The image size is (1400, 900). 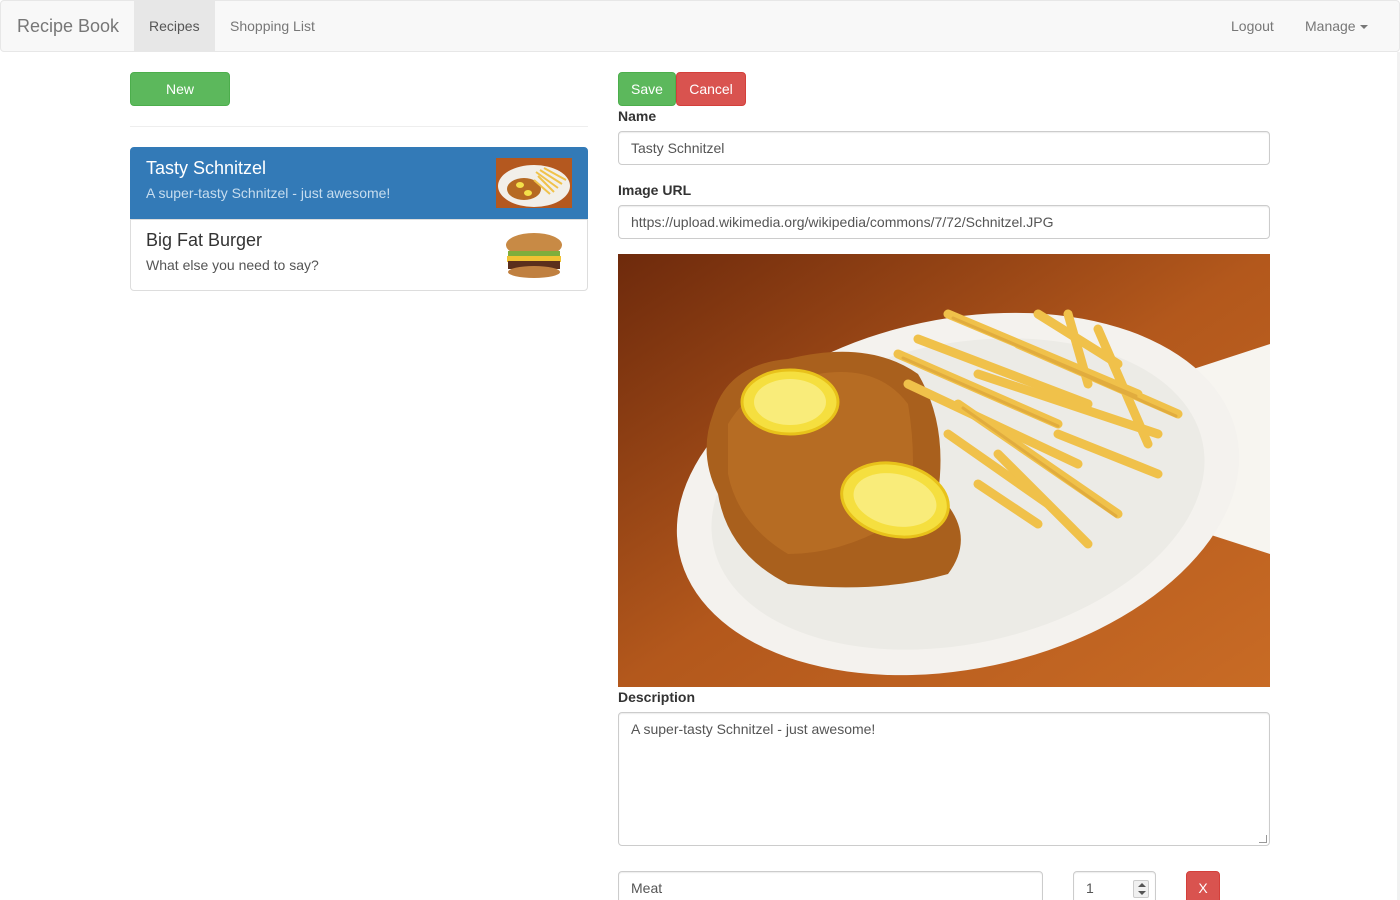 I want to click on resize-handle-icon, so click(x=1263, y=839).